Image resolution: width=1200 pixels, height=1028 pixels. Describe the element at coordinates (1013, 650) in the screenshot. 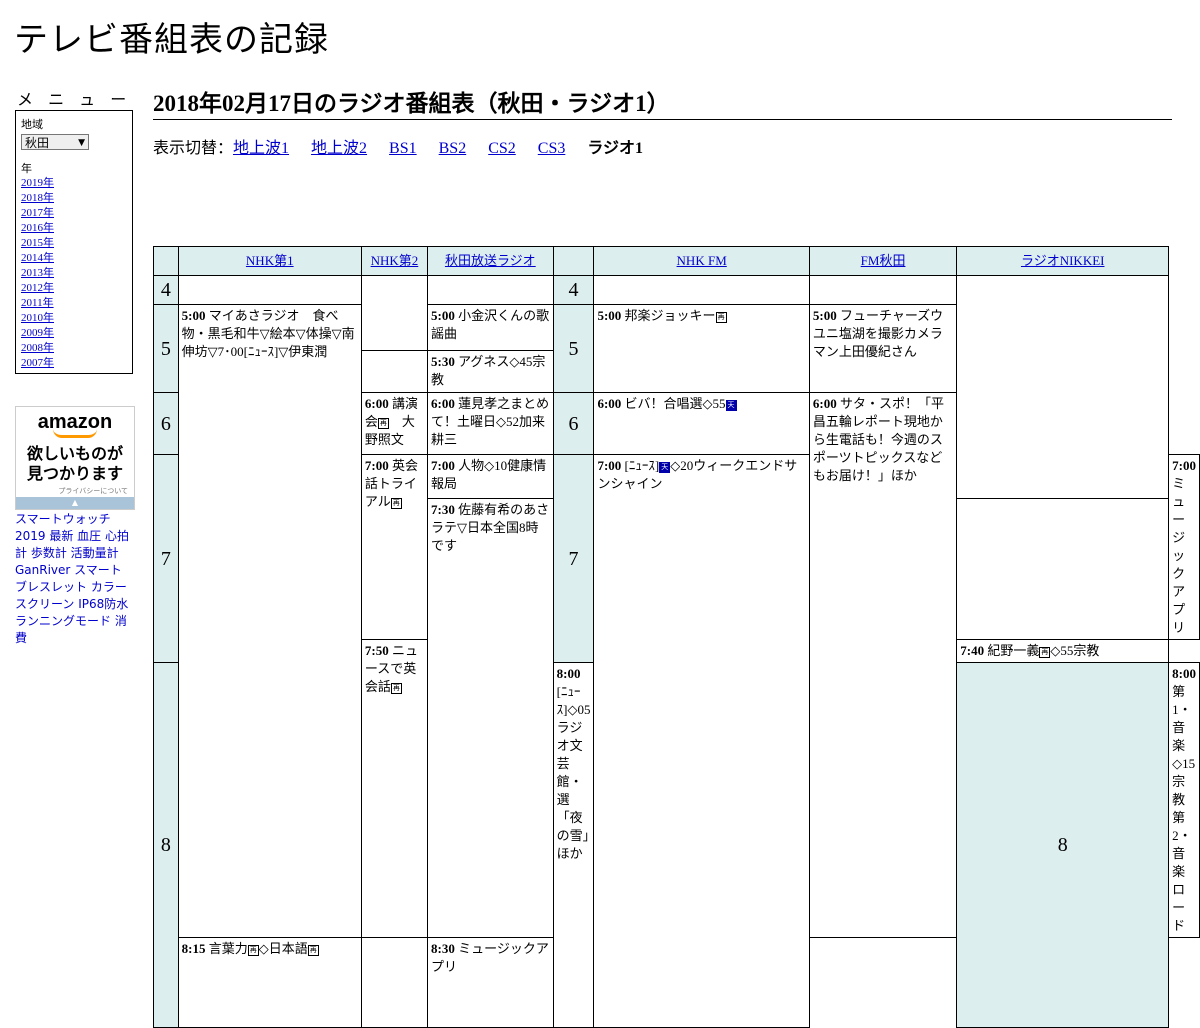

I see `program-title: 紀野一義` at that location.